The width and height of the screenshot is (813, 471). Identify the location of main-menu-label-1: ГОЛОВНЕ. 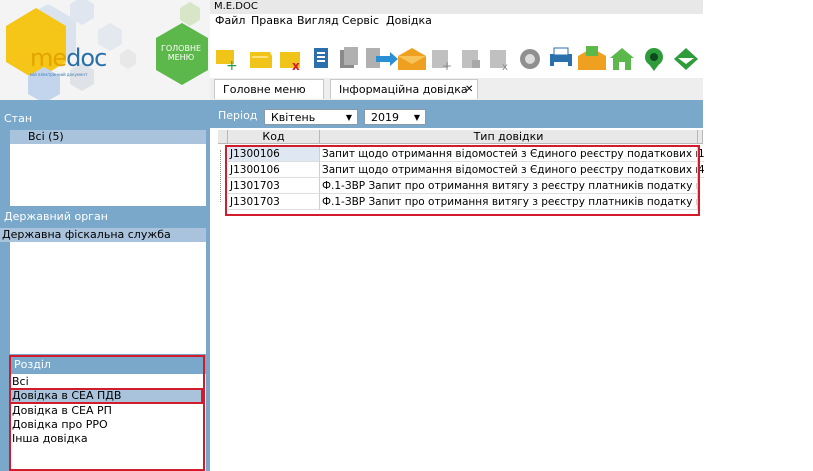
(181, 48).